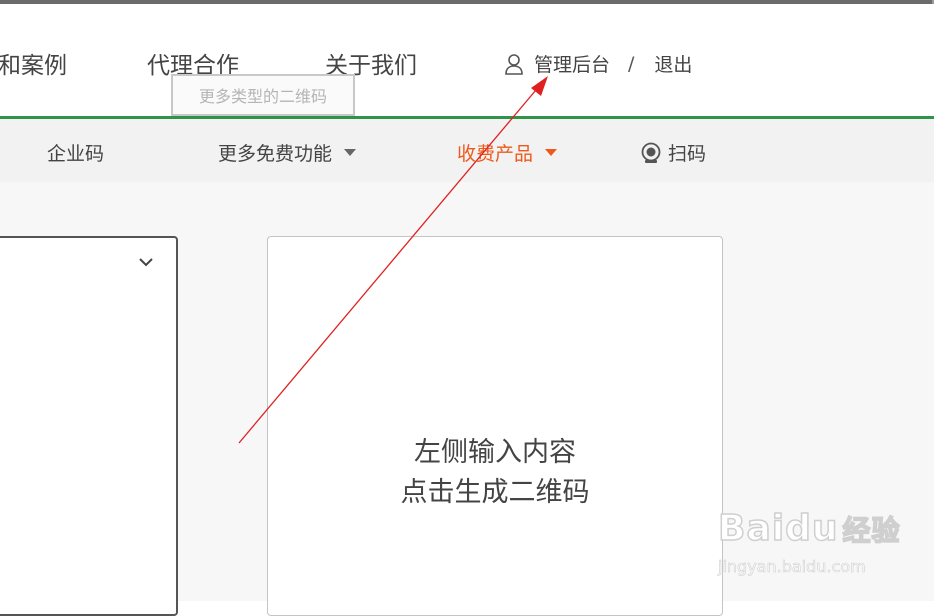 The height and width of the screenshot is (616, 934). I want to click on preview-hint-line-1: 左侧输入内容, so click(495, 452).